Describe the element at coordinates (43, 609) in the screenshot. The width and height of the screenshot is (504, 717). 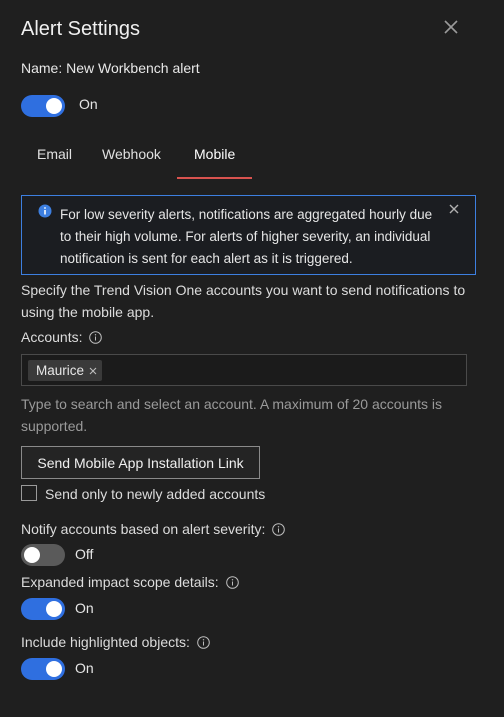
I see `impact-toggle` at that location.